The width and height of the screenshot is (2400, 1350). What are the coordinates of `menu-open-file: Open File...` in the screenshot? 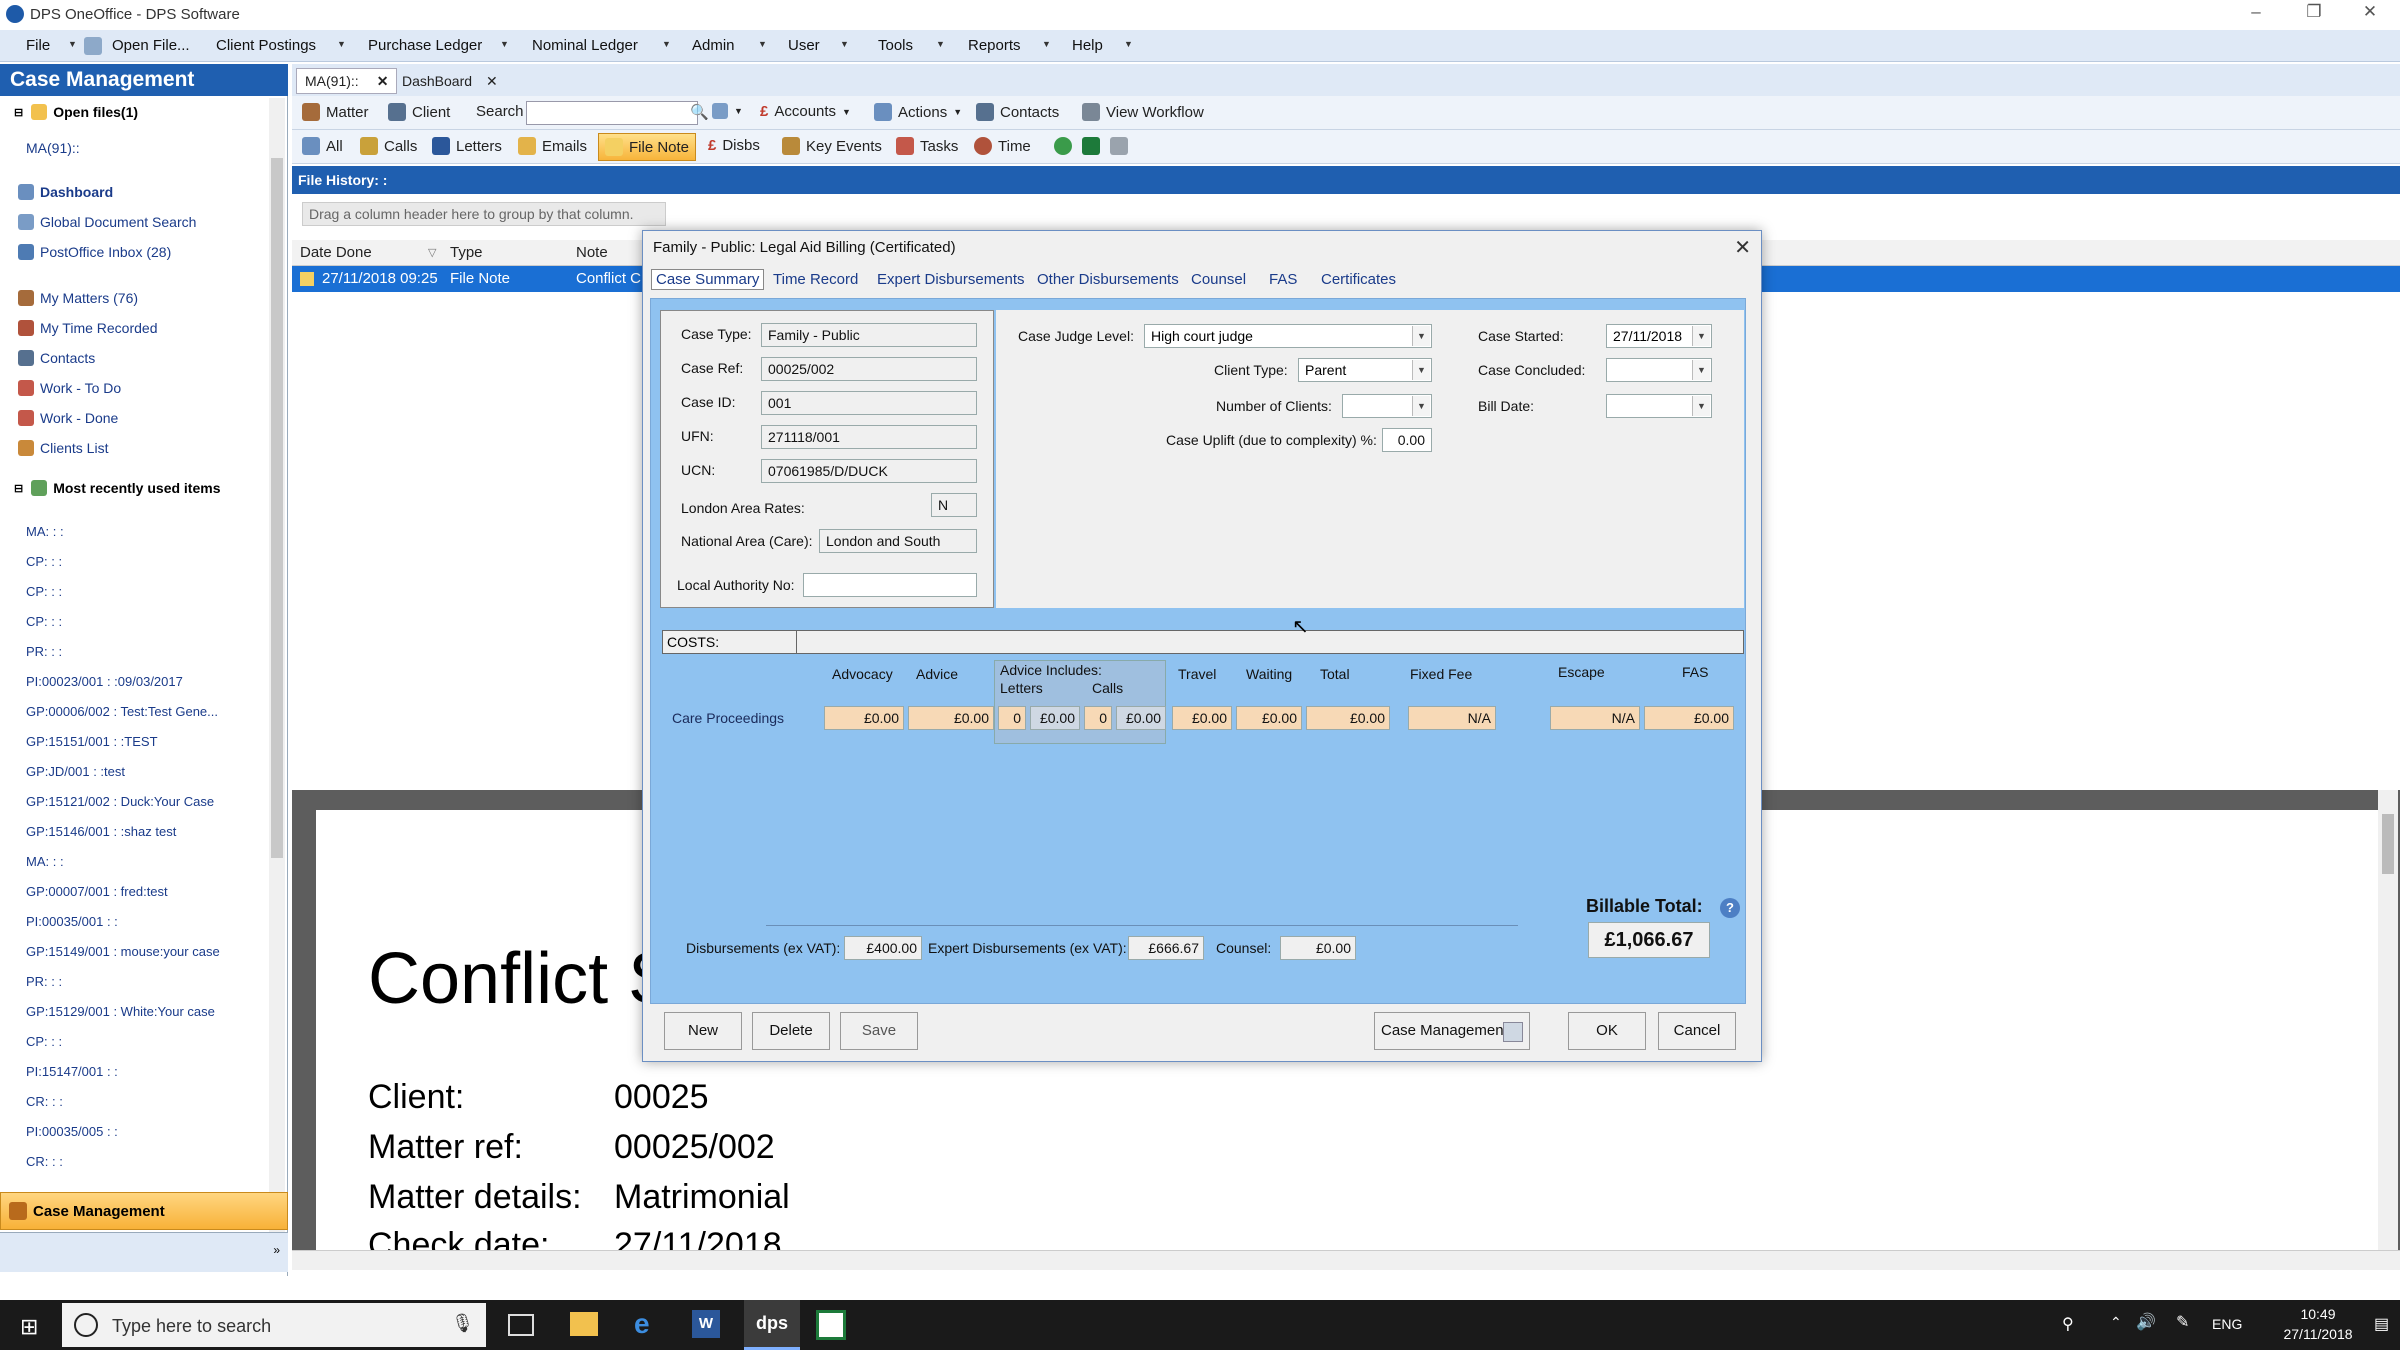 It's located at (151, 45).